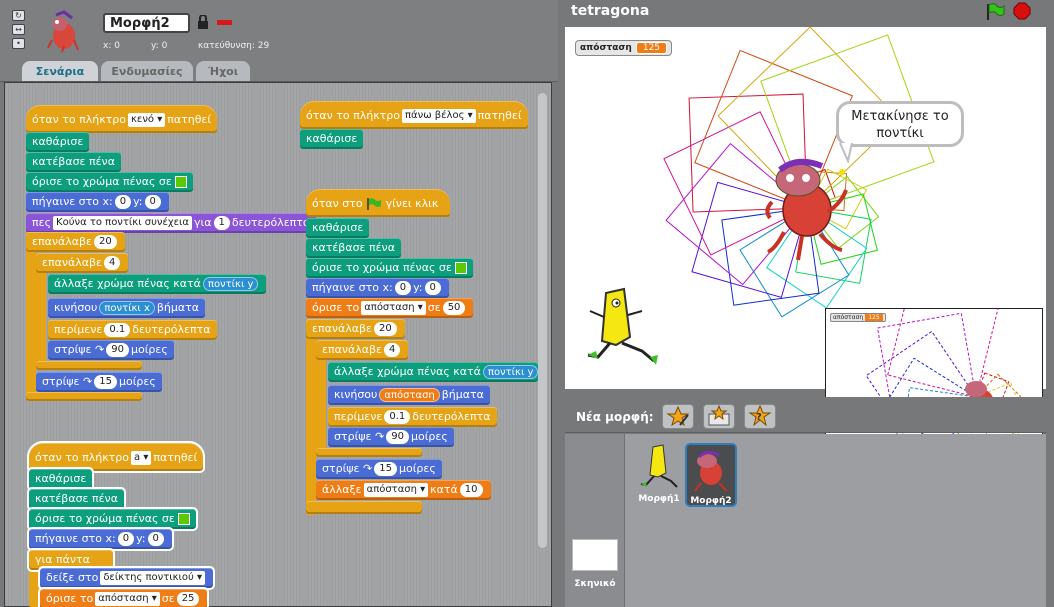 The image size is (1054, 607). I want to click on move-steps-block: κινήσου ποντίκι x βήματα, so click(127, 308).